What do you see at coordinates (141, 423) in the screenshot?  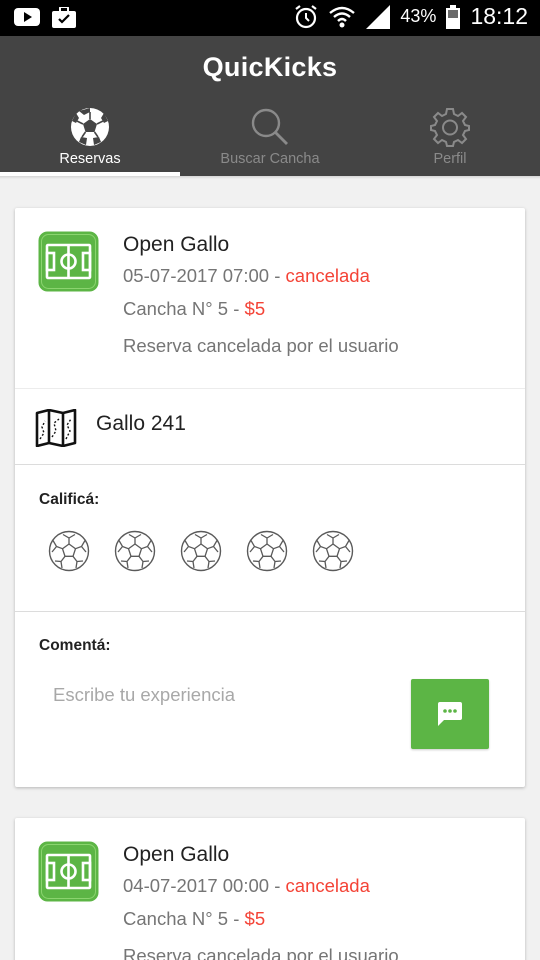 I see `venue-address: Gallo 241` at bounding box center [141, 423].